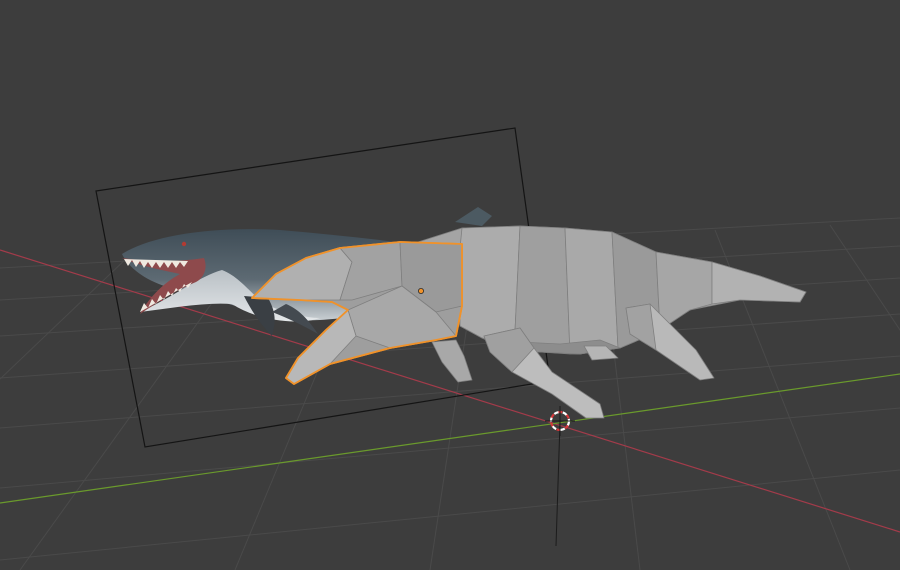 Image resolution: width=900 pixels, height=570 pixels. What do you see at coordinates (558, 484) in the screenshot?
I see `z-axis-line` at bounding box center [558, 484].